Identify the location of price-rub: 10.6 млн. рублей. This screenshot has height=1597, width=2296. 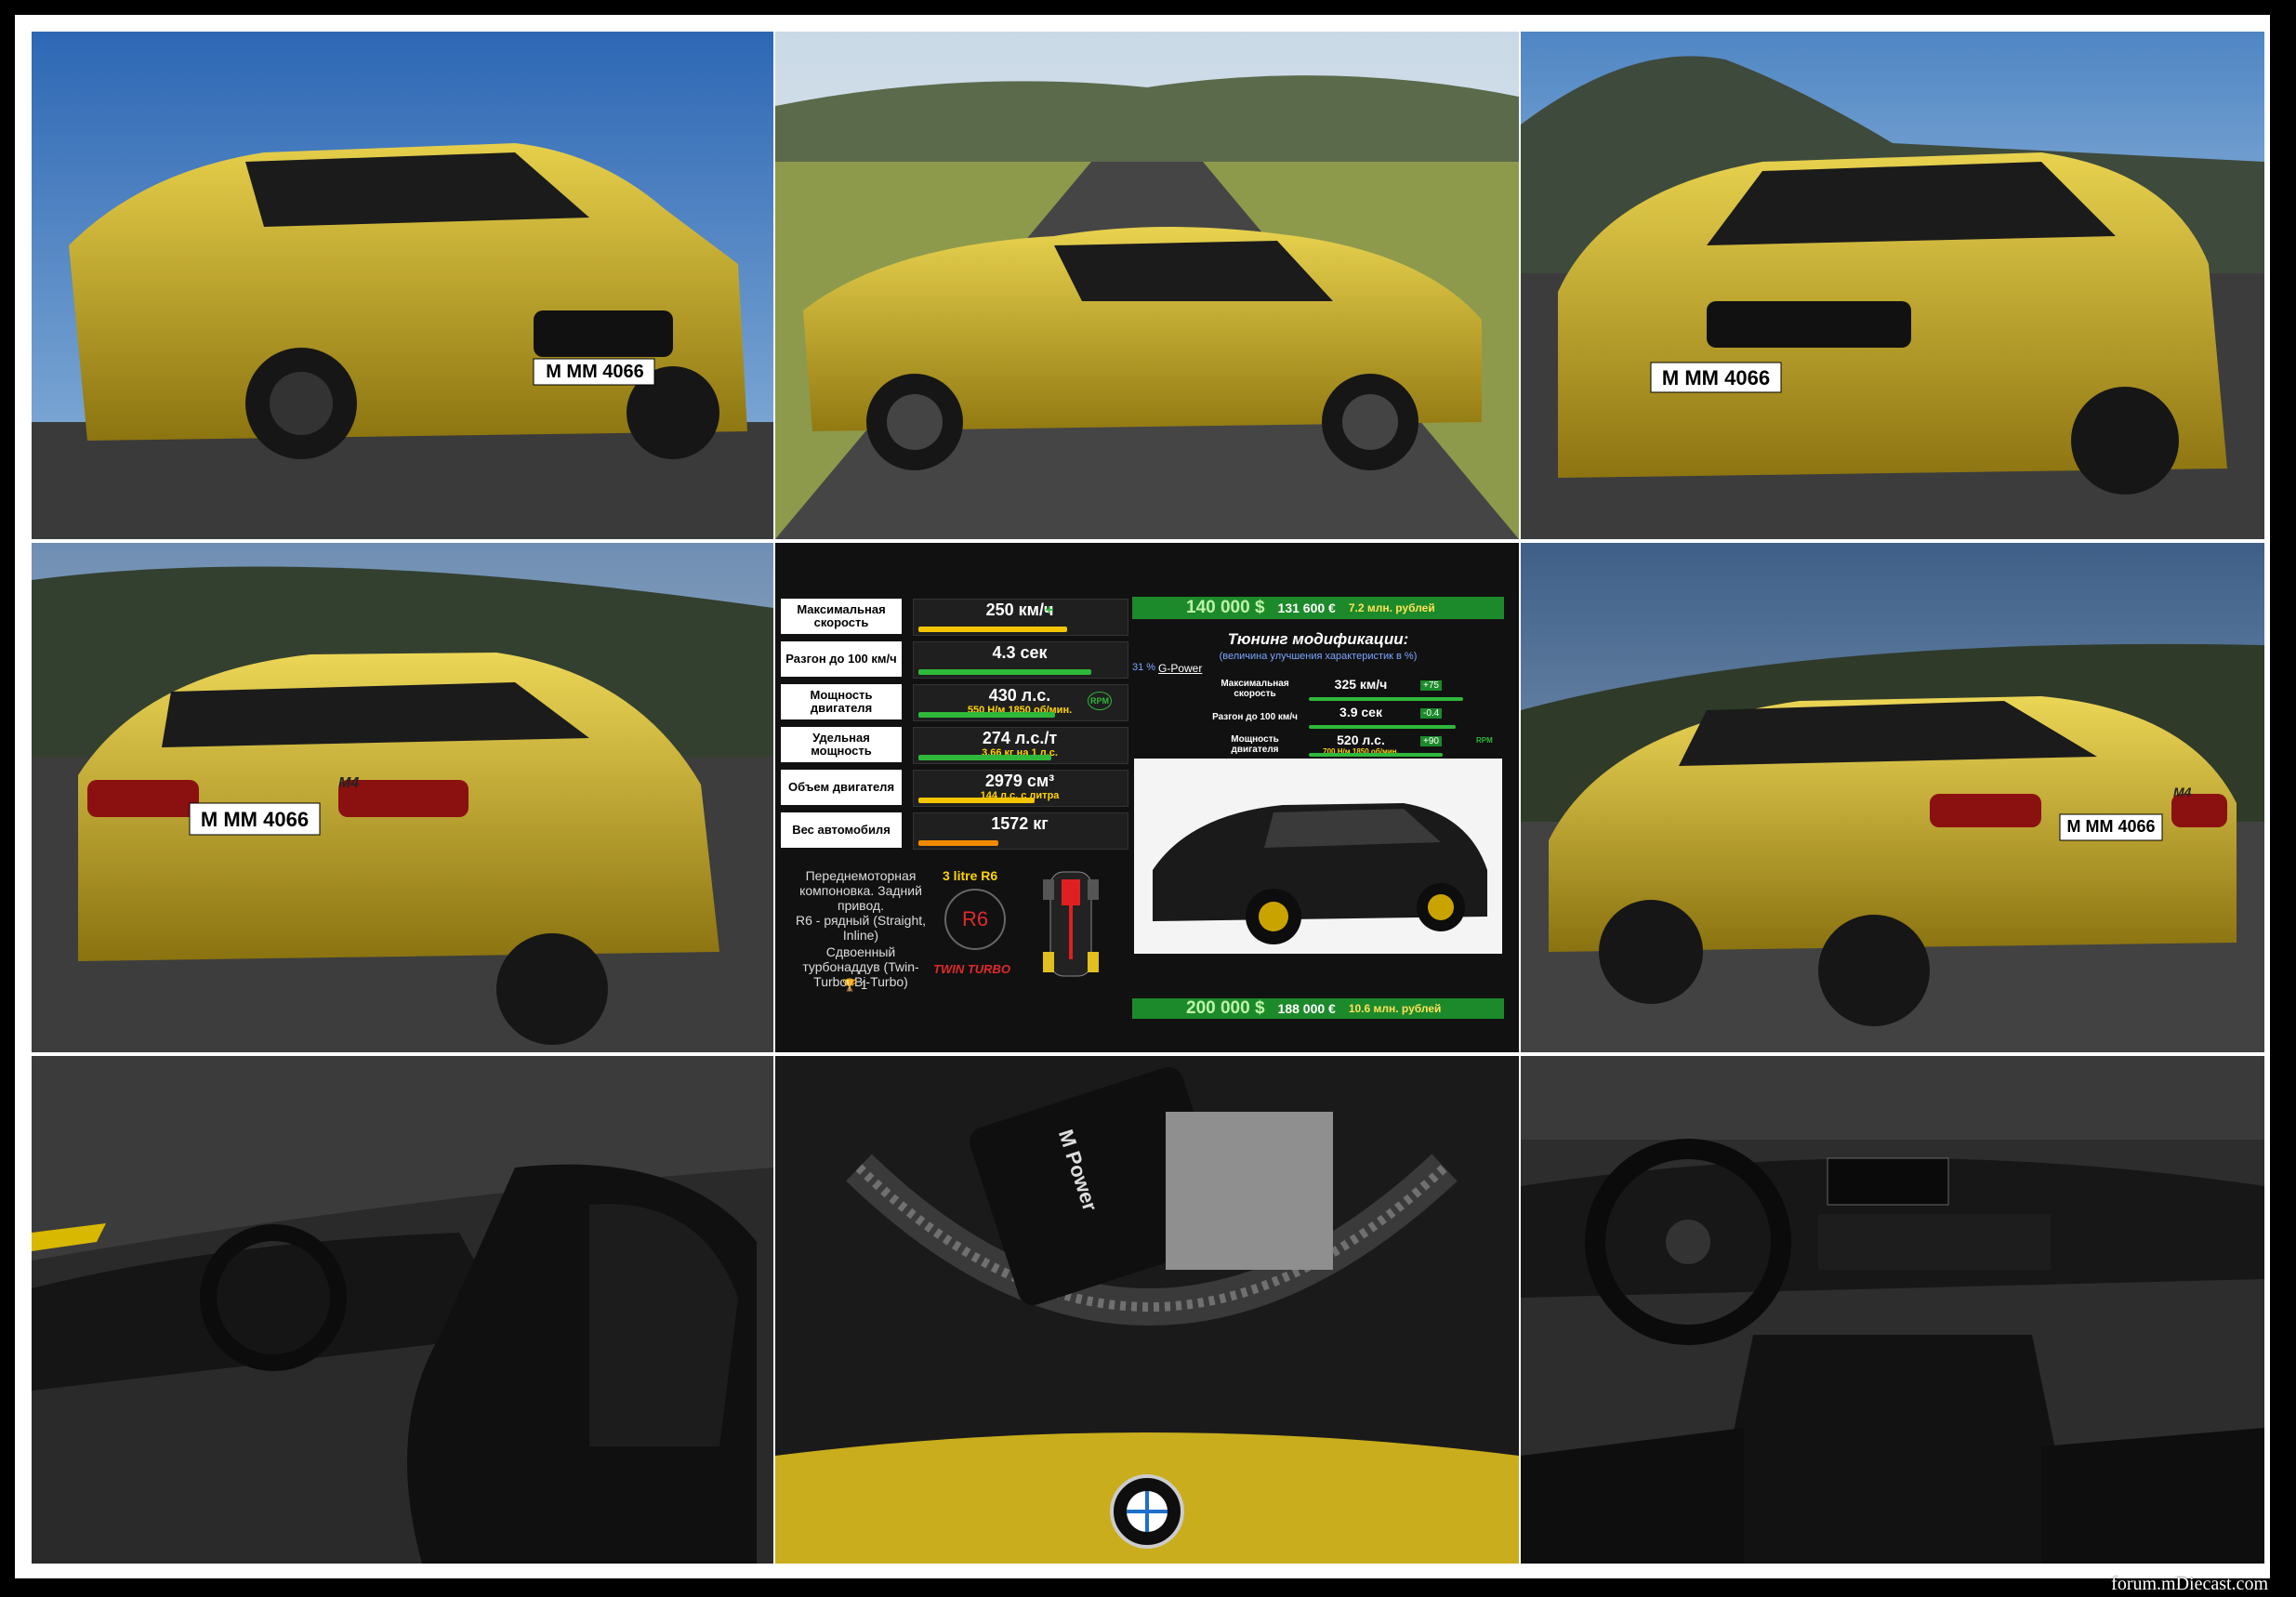
(1395, 1008).